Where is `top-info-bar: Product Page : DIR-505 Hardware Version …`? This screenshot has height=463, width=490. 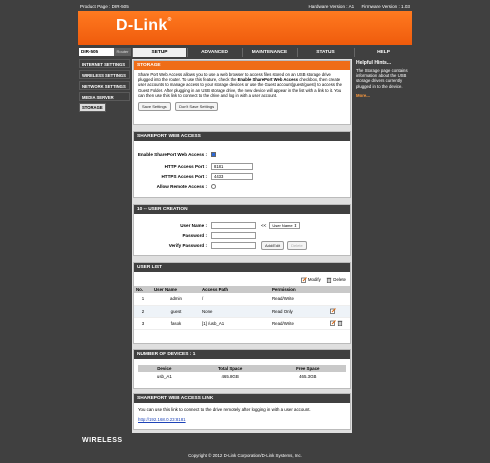
top-info-bar: Product Page : DIR-505 Hardware Version … is located at coordinates (245, 6).